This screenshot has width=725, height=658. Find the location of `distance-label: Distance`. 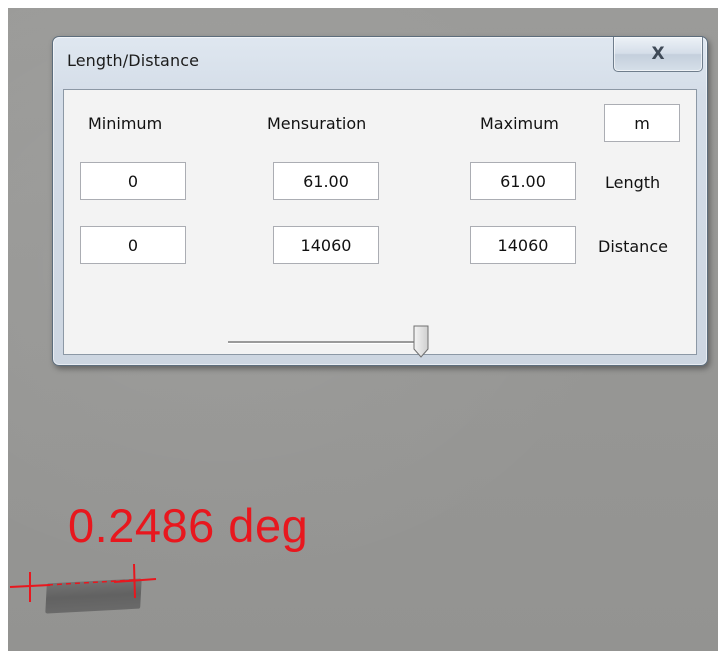

distance-label: Distance is located at coordinates (633, 246).